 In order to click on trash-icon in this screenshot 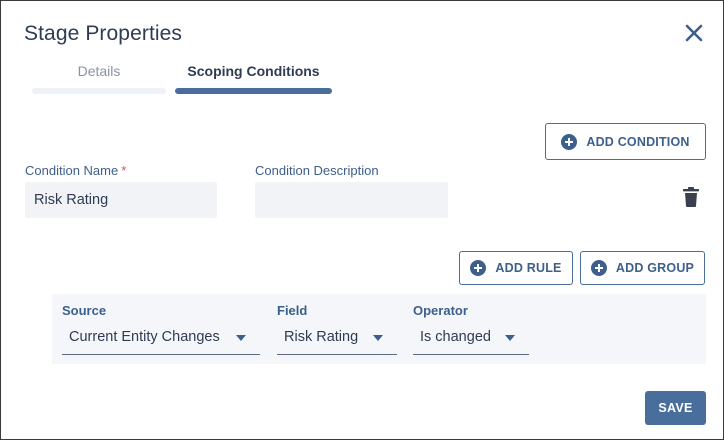, I will do `click(691, 197)`.